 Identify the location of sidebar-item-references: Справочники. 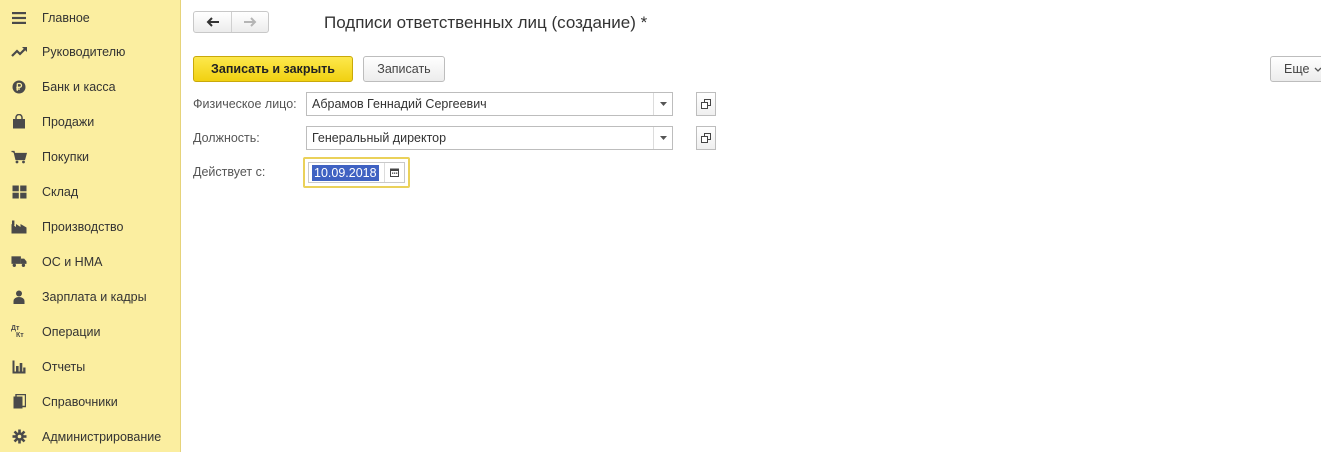
(90, 401).